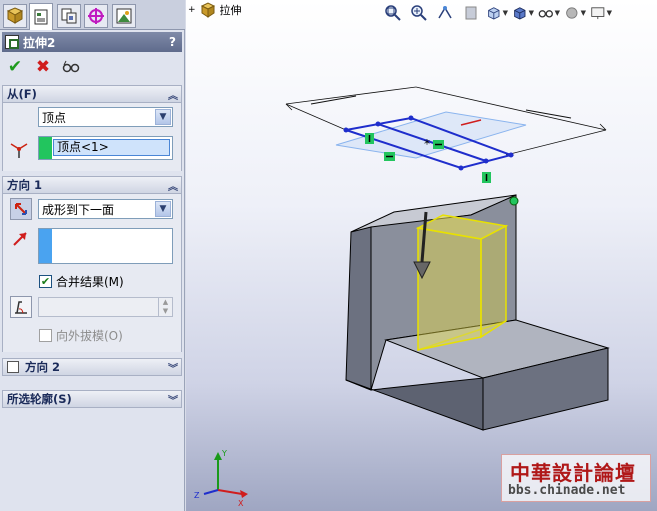 The image size is (657, 511). What do you see at coordinates (25, 185) in the screenshot?
I see `direction1-group-title: 方向 1` at bounding box center [25, 185].